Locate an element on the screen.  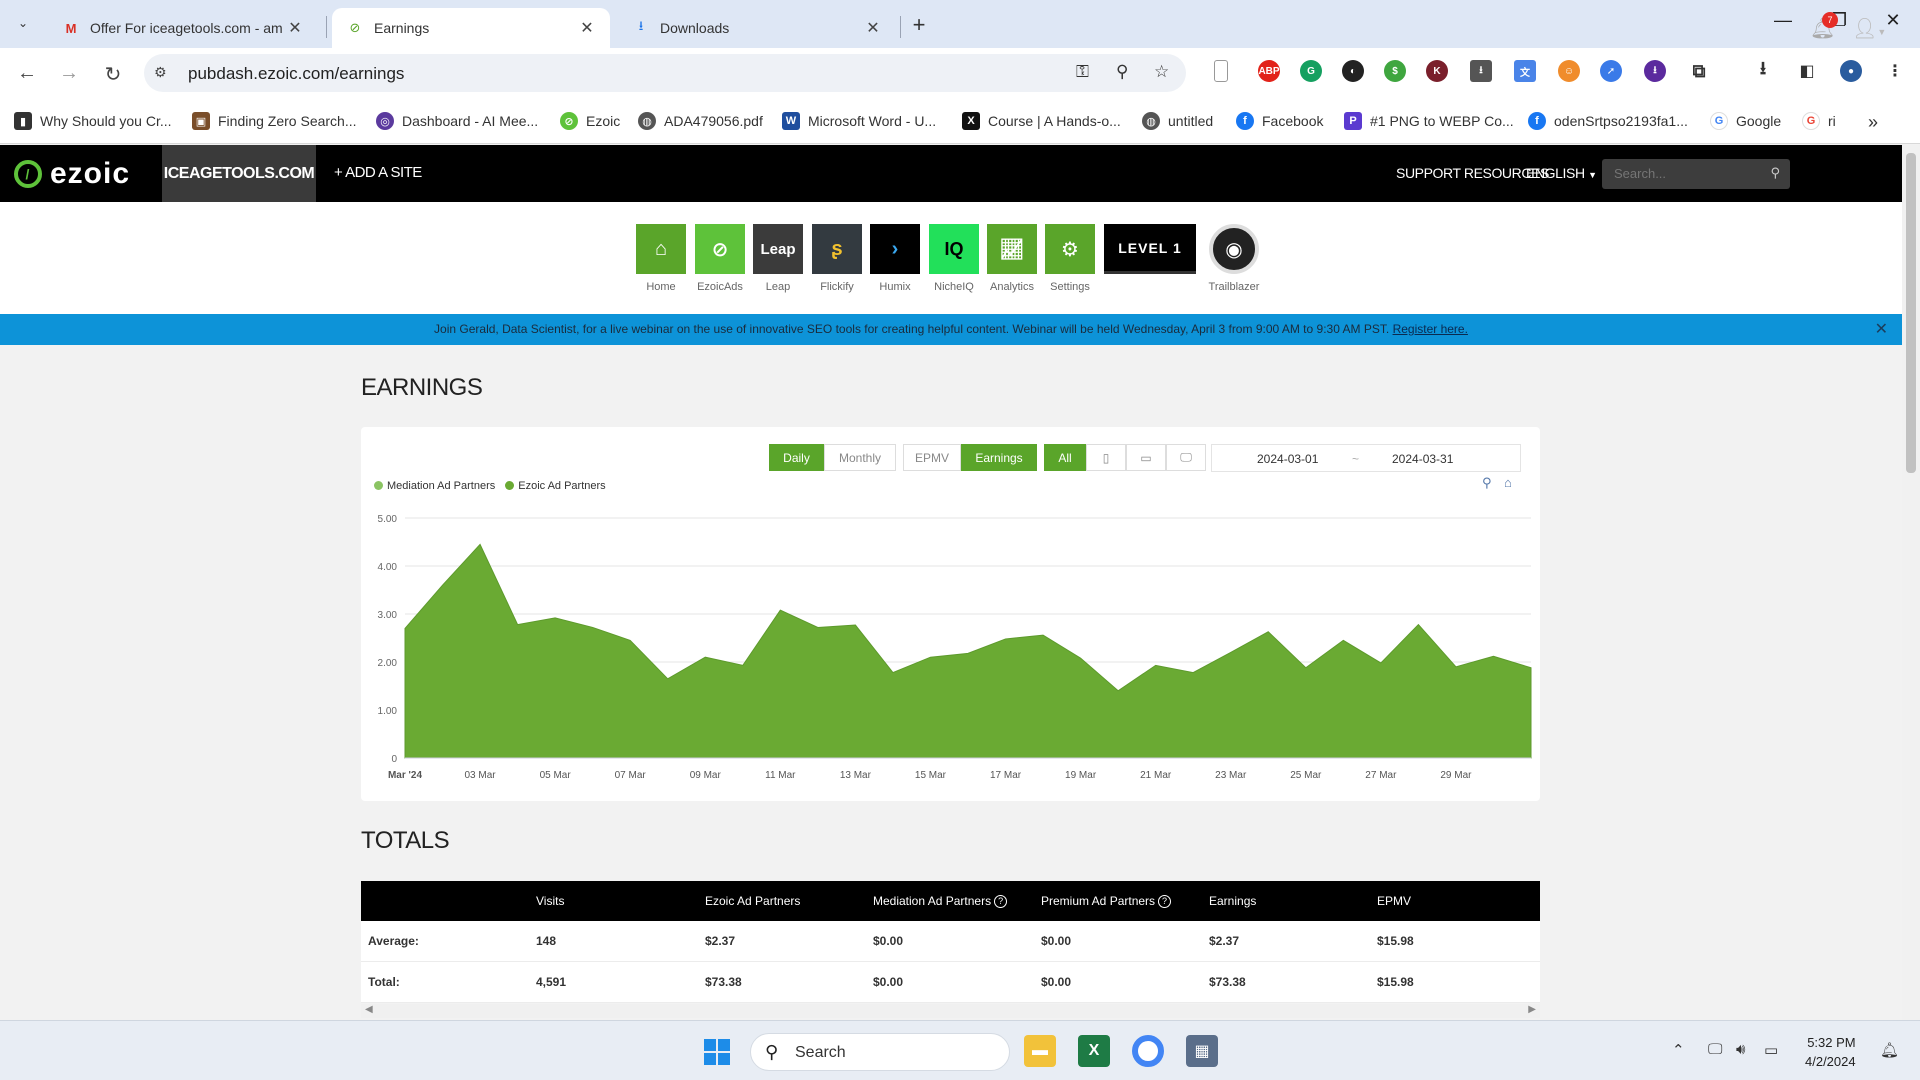
app-humix: › Humix is located at coordinates (895, 258).